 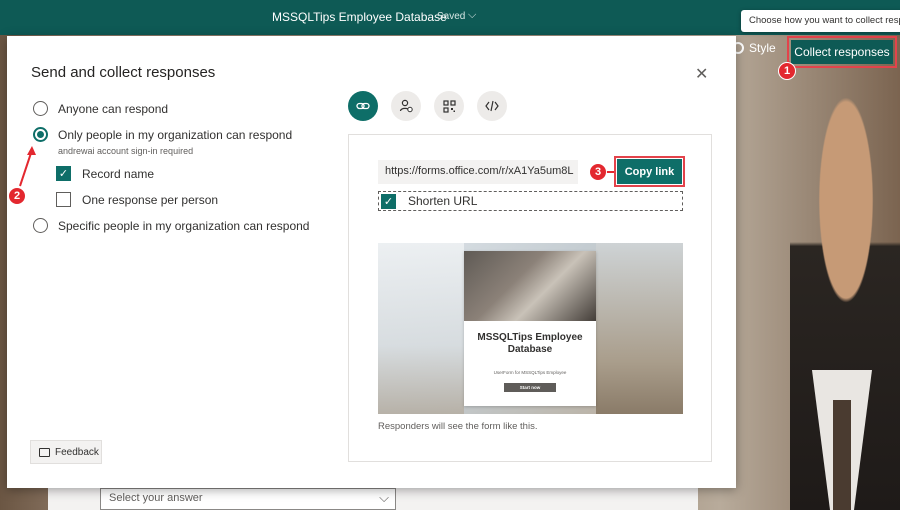 I want to click on embed-code-icon, so click(x=492, y=106).